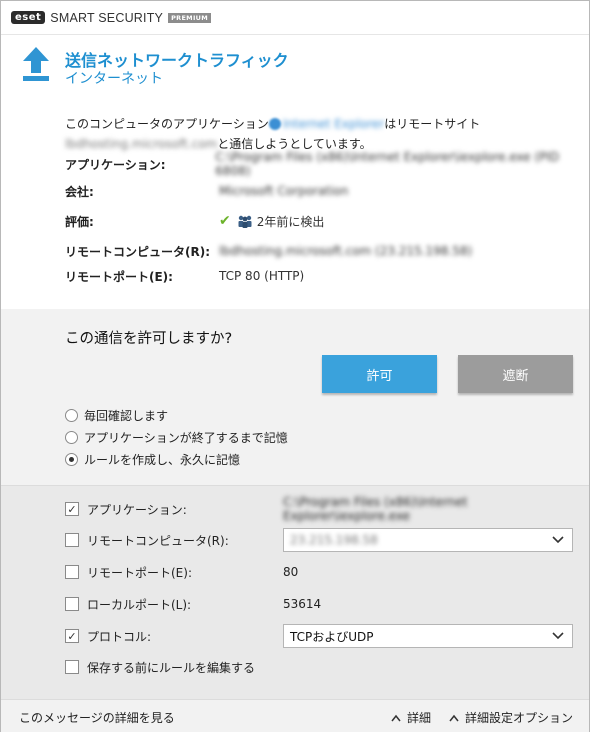 This screenshot has width=590, height=732. I want to click on select-value: 23.215.198.58, so click(334, 540).